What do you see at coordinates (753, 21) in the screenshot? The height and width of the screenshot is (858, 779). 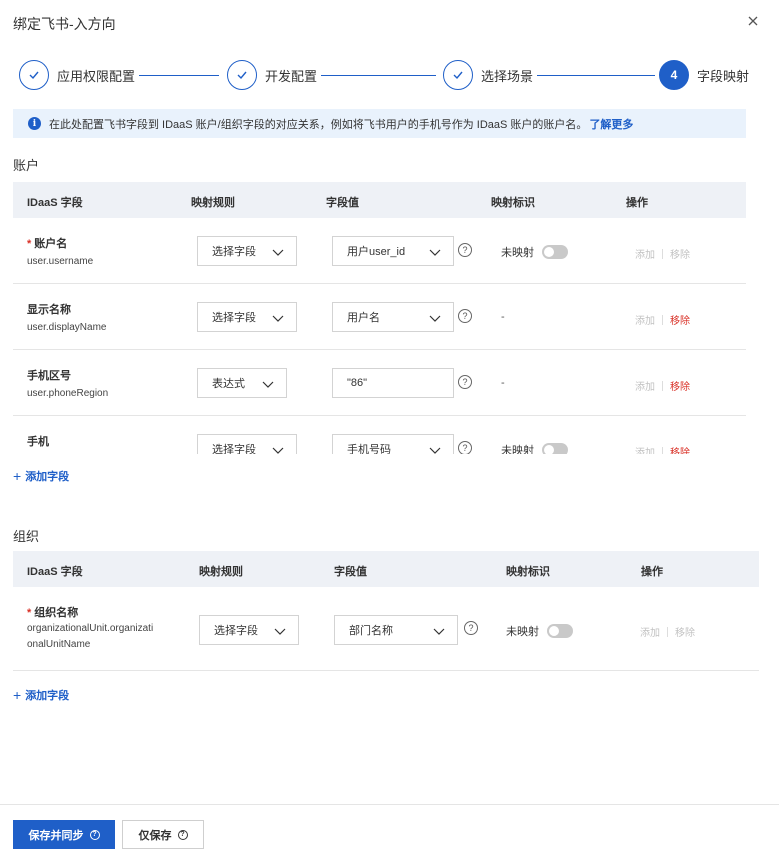 I see `close-icon` at bounding box center [753, 21].